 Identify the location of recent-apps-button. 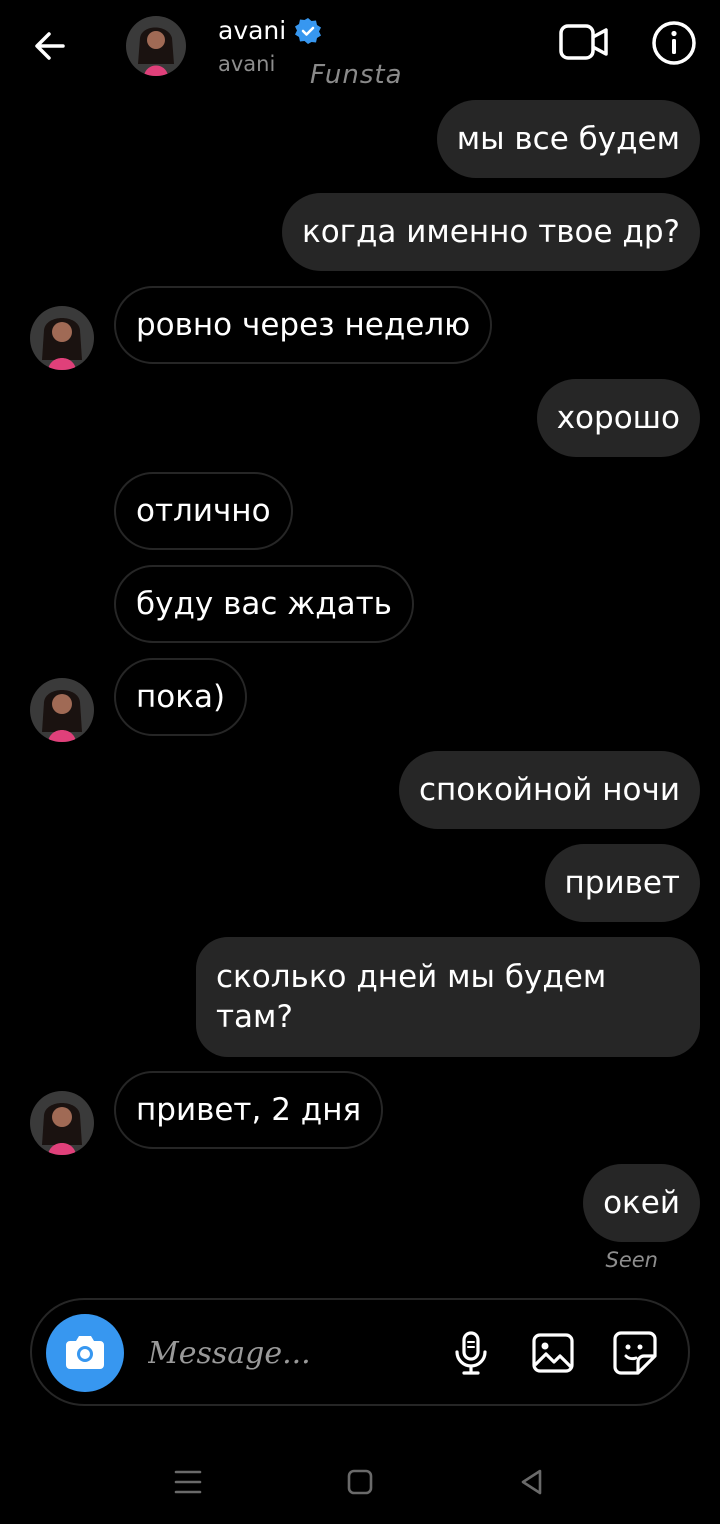
(188, 1482).